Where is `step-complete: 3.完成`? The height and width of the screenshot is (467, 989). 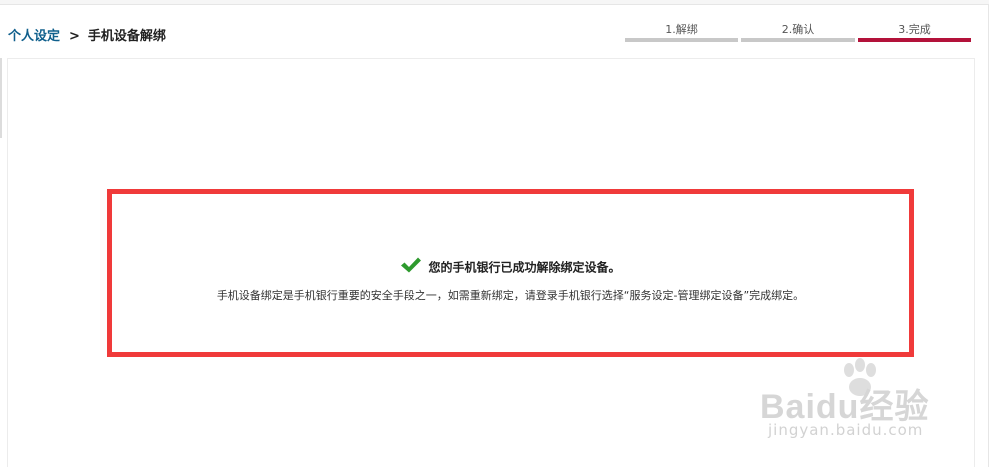
step-complete: 3.完成 is located at coordinates (914, 34).